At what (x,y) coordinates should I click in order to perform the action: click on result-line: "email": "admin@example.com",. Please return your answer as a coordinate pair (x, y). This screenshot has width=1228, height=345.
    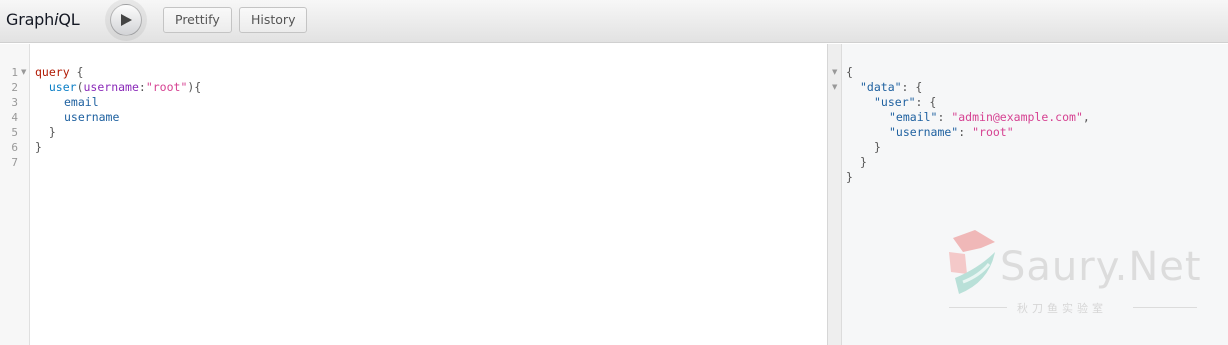
    Looking at the image, I should click on (989, 117).